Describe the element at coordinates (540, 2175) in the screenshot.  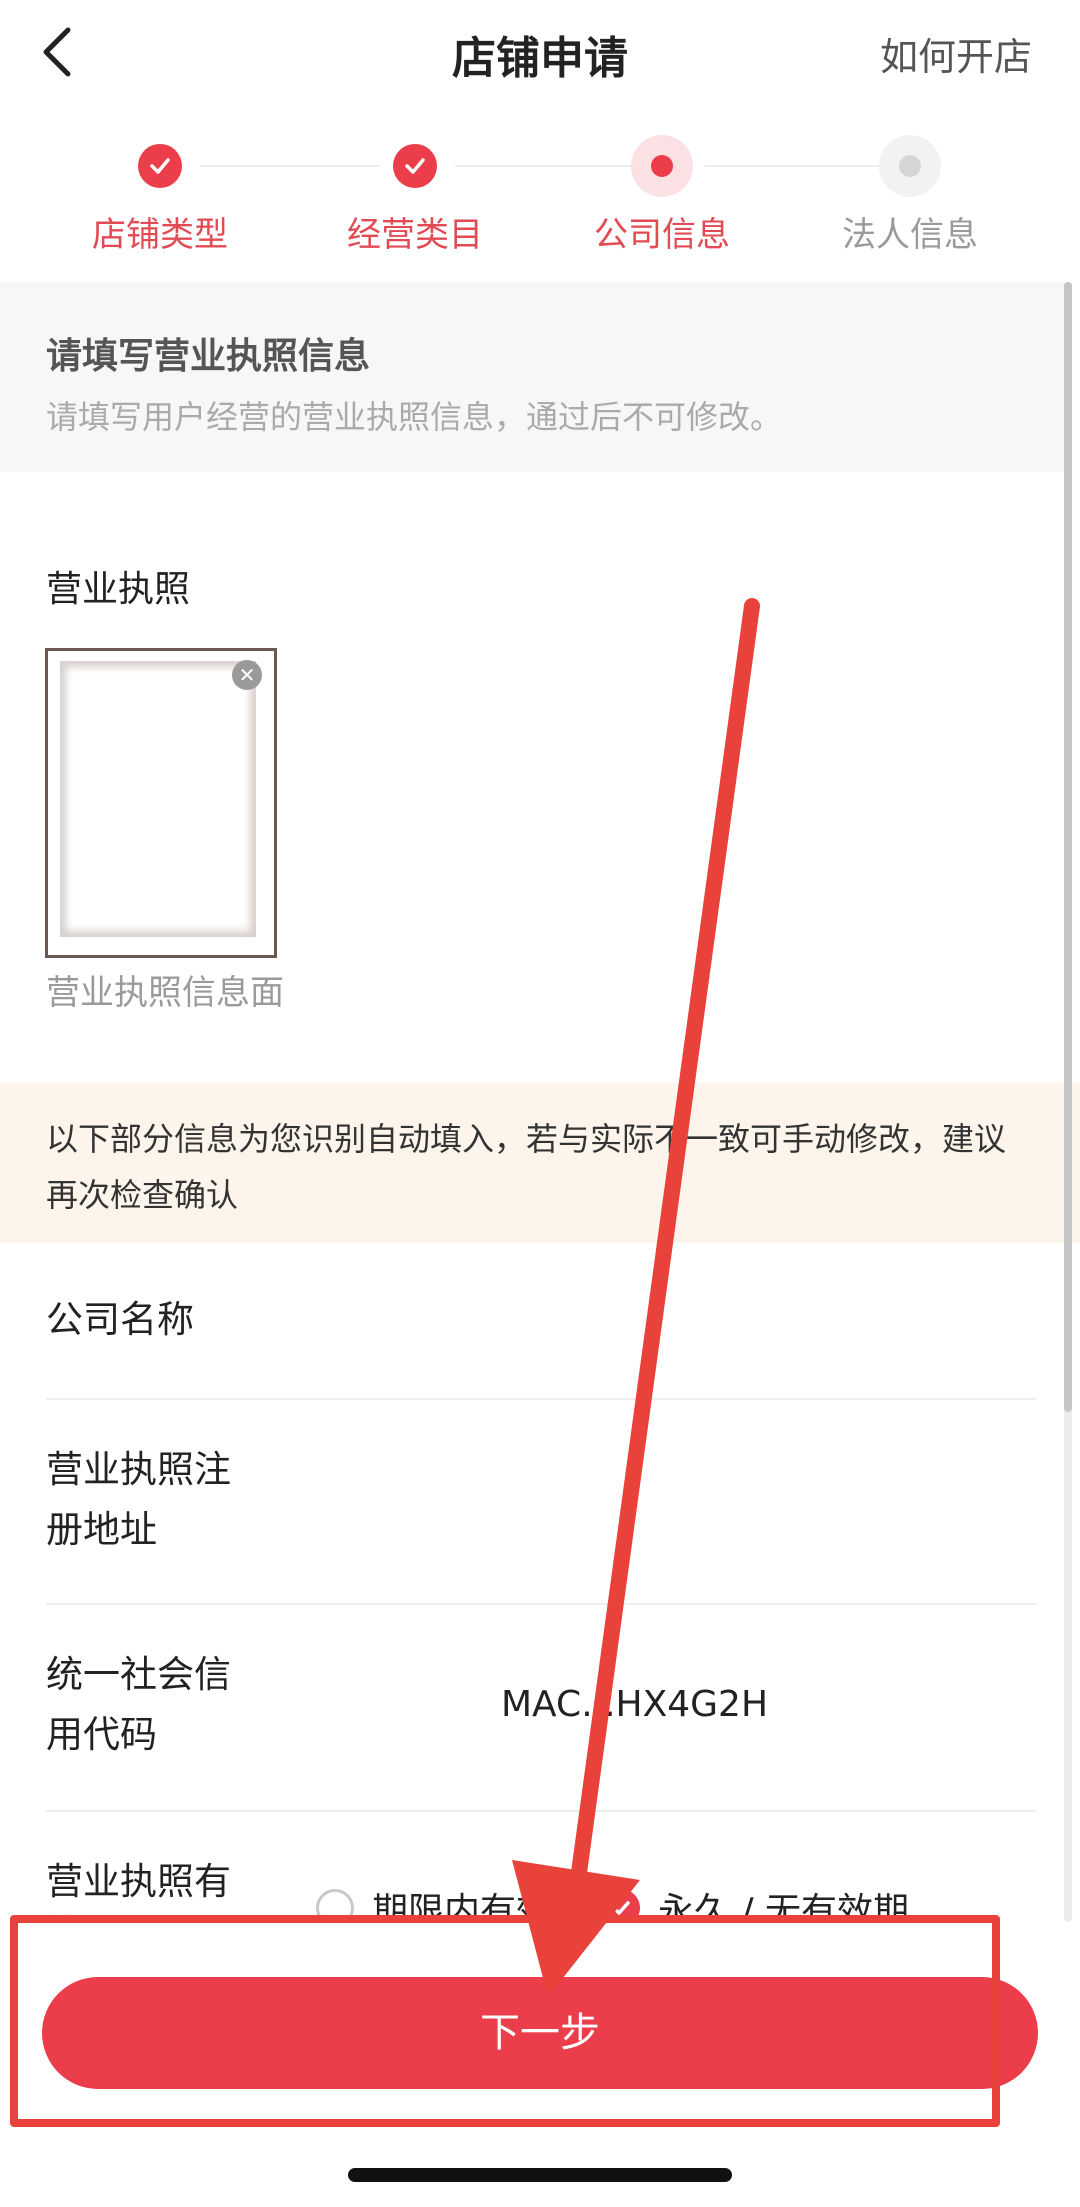
I see `home-indicator` at that location.